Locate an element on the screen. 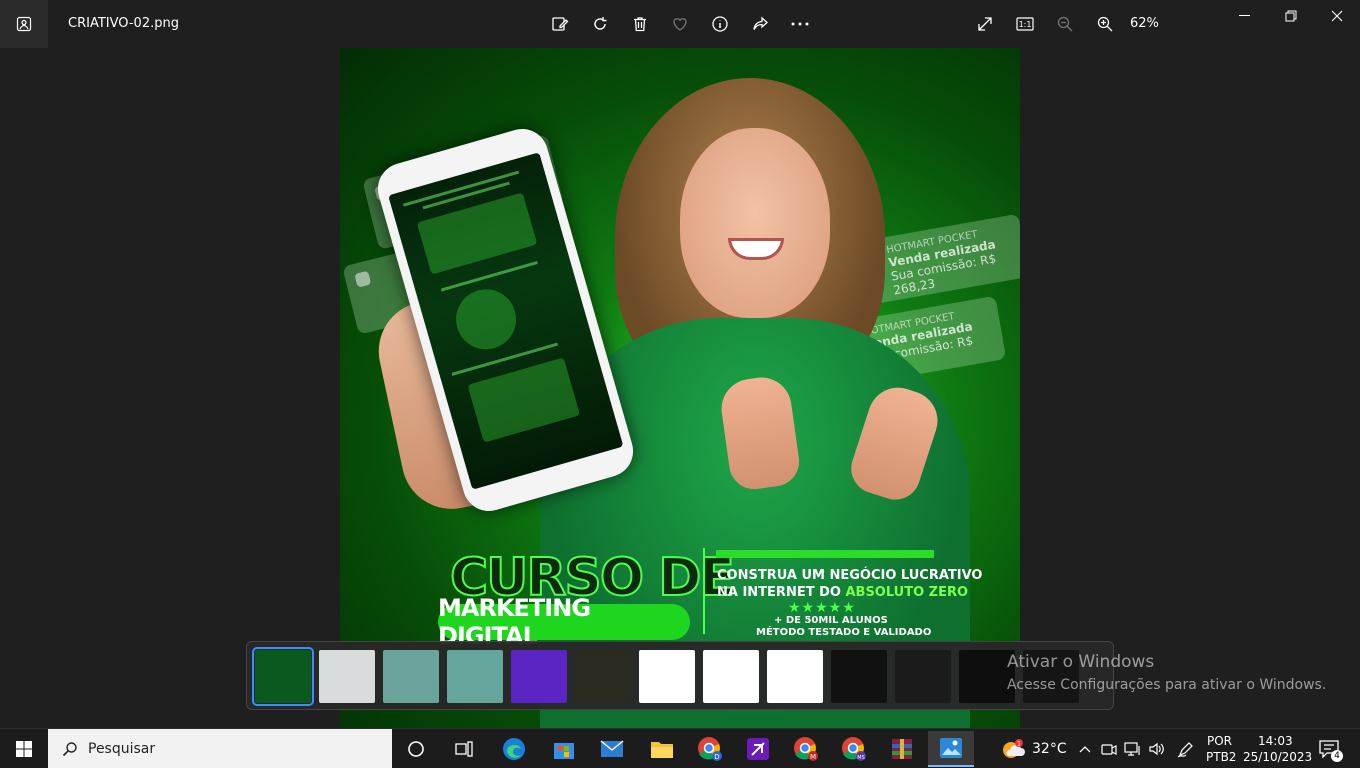  file-explorer-icon is located at coordinates (662, 749).